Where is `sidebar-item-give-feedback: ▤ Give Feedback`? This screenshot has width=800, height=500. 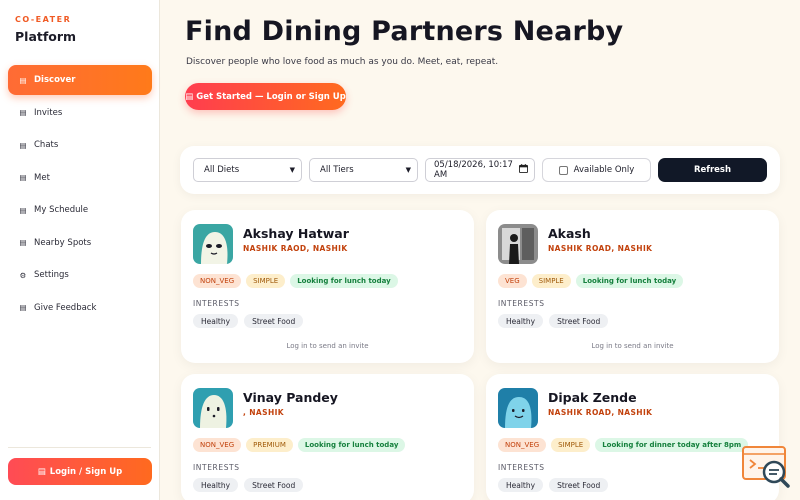 sidebar-item-give-feedback: ▤ Give Feedback is located at coordinates (80, 308).